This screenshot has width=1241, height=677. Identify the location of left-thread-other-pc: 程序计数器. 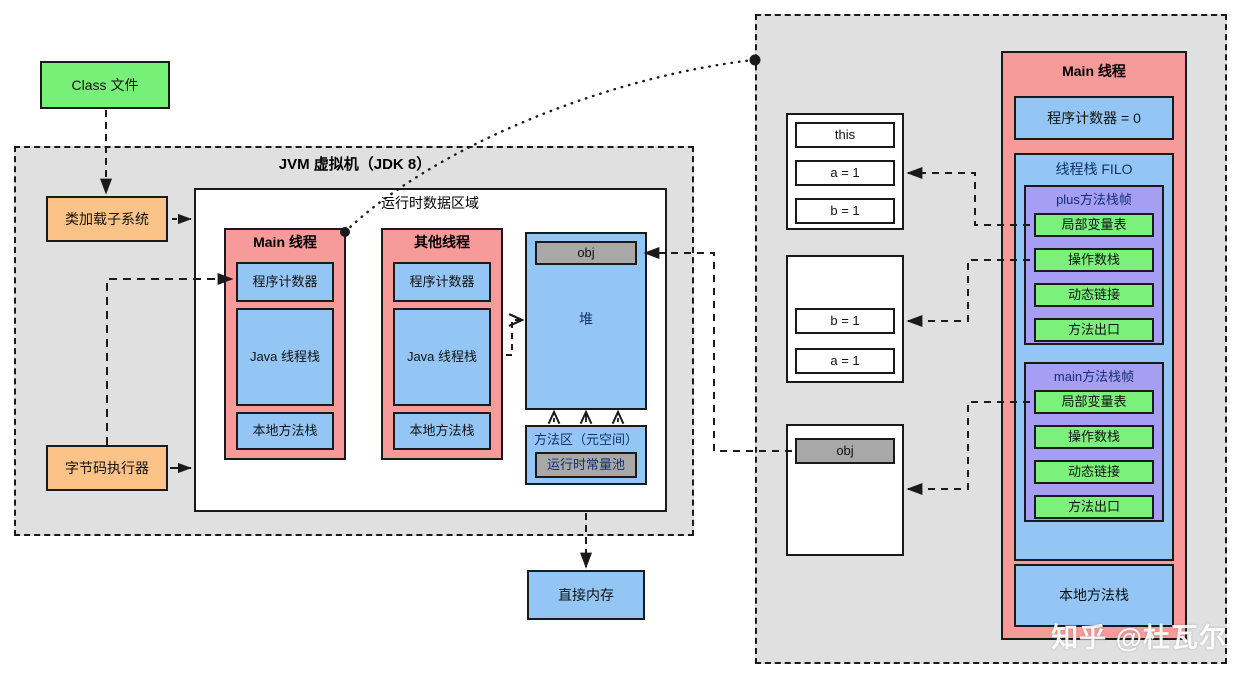
(442, 282).